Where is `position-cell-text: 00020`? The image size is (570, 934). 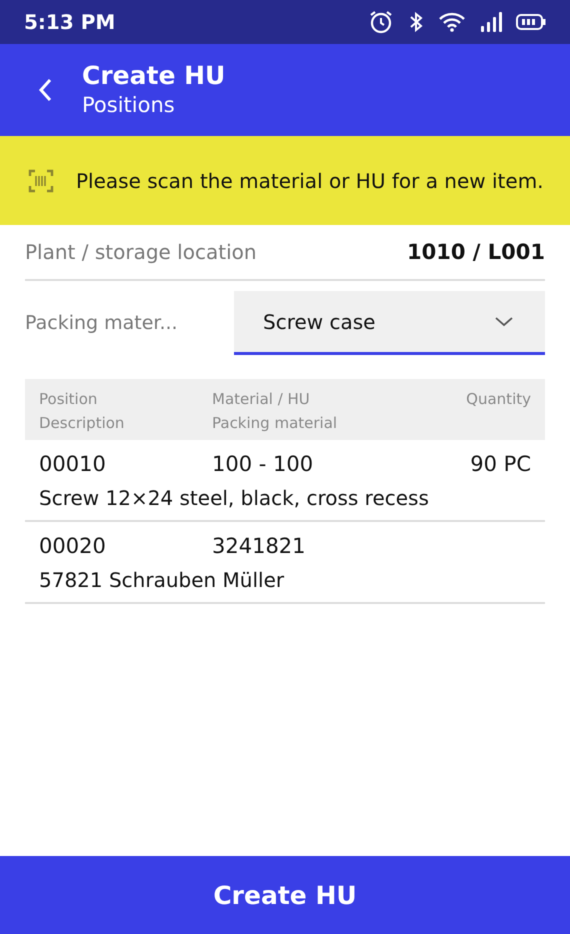
position-cell-text: 00020 is located at coordinates (73, 546).